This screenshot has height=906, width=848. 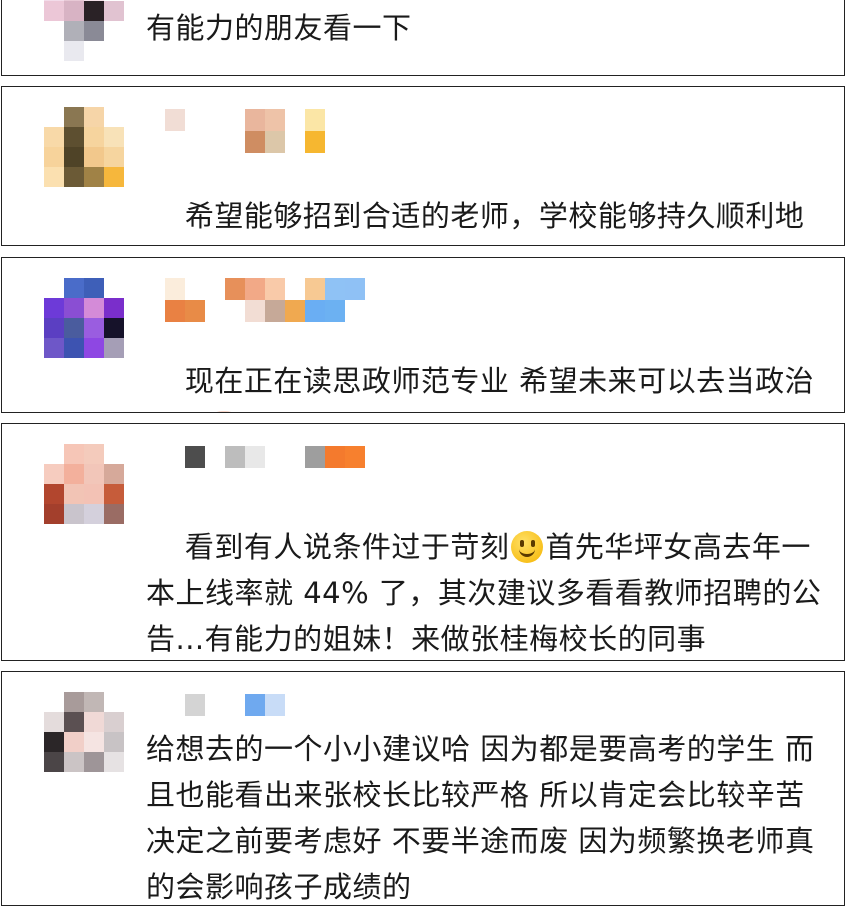 What do you see at coordinates (527, 547) in the screenshot?
I see `smile-icon` at bounding box center [527, 547].